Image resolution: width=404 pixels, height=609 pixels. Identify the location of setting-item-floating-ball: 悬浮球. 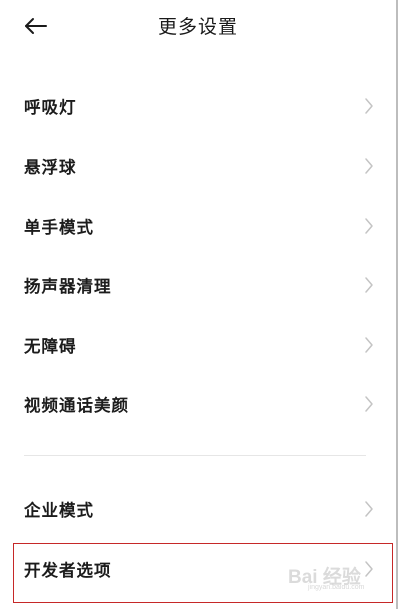
(199, 166).